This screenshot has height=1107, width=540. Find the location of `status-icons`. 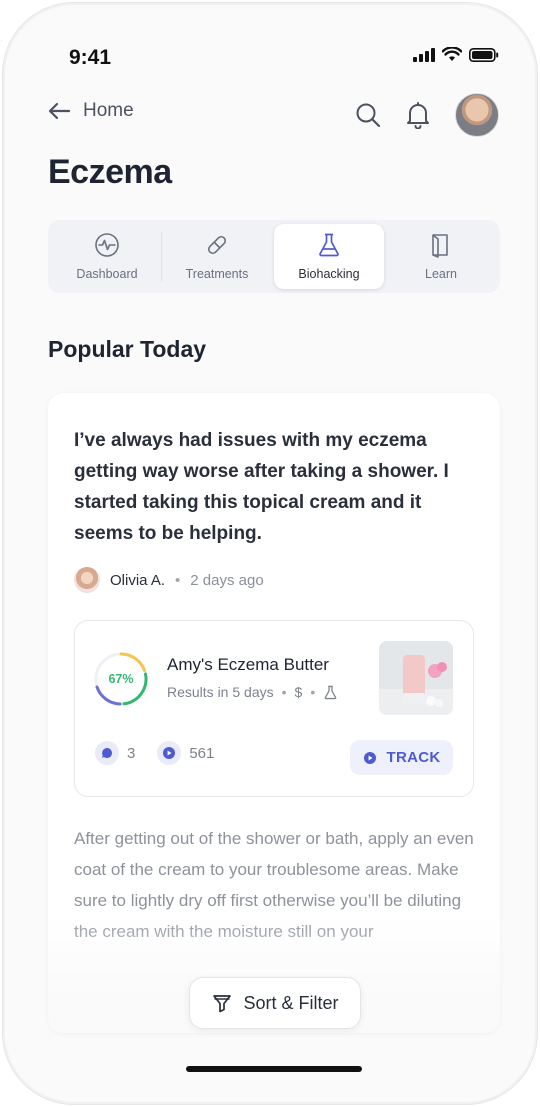

status-icons is located at coordinates (456, 54).